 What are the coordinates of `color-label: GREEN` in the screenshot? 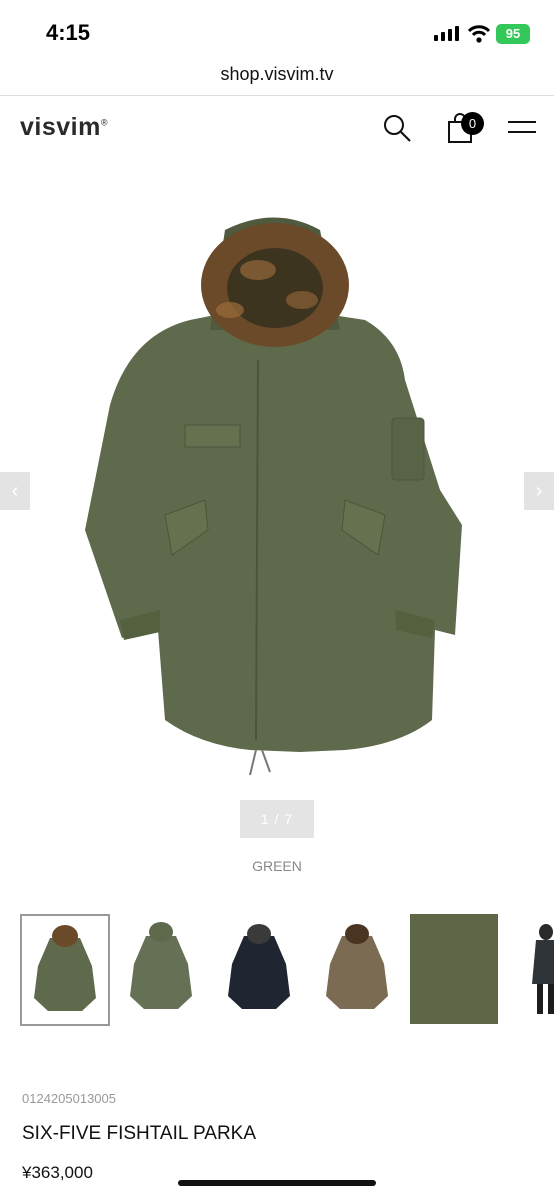 It's located at (277, 866).